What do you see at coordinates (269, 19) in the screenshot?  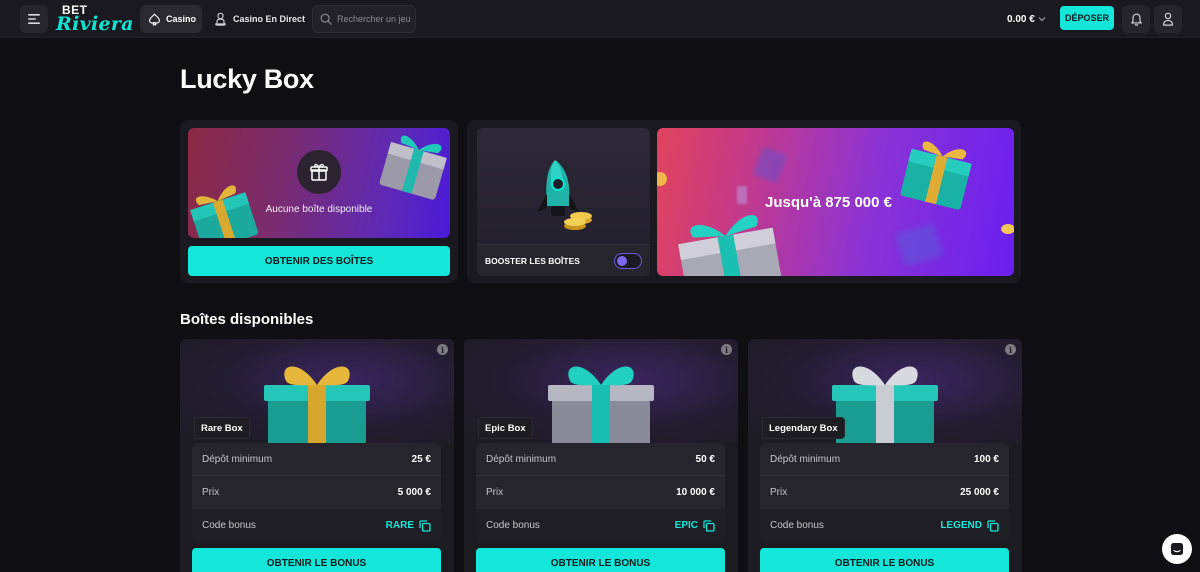 I see `nav-live-label: Casino En Direct` at bounding box center [269, 19].